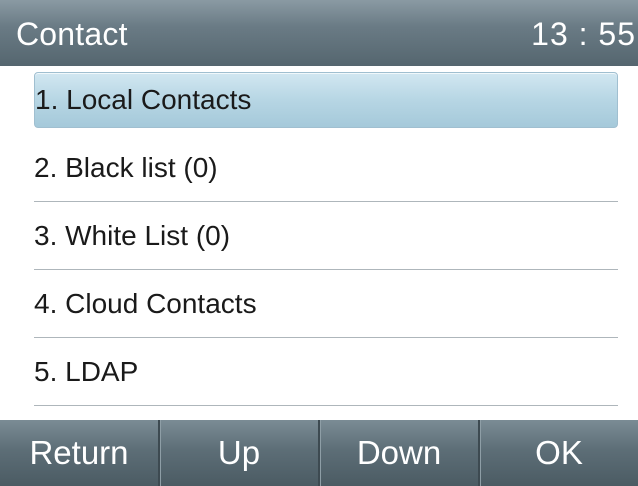 The height and width of the screenshot is (486, 638). Describe the element at coordinates (326, 372) in the screenshot. I see `menu-item-ldap: 5. LDAP` at that location.